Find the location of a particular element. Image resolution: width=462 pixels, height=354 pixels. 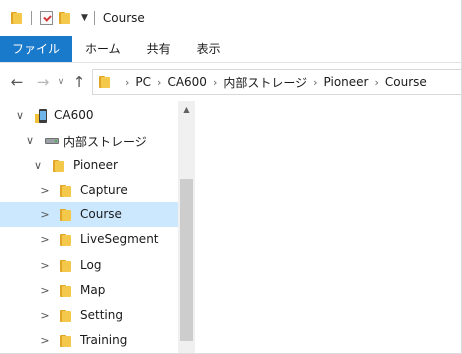

tree-item-log: > Log is located at coordinates (89, 265).